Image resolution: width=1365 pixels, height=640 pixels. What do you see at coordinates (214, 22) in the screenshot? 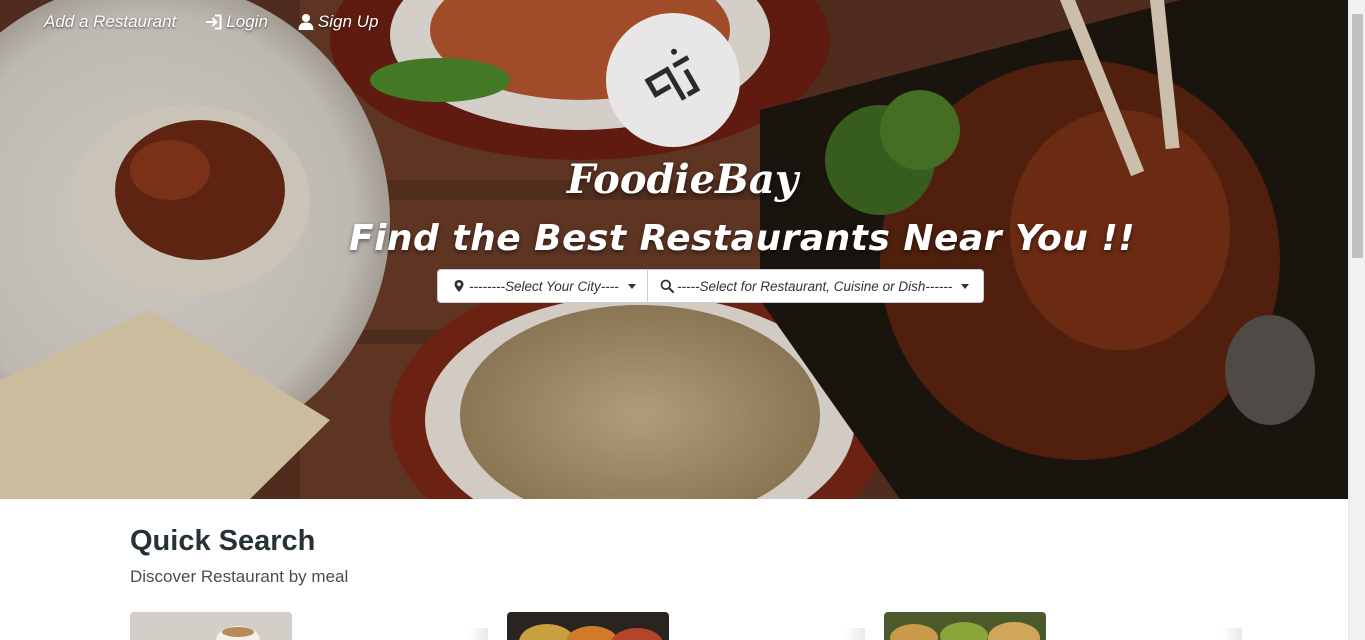
I see `sign-in-icon` at bounding box center [214, 22].